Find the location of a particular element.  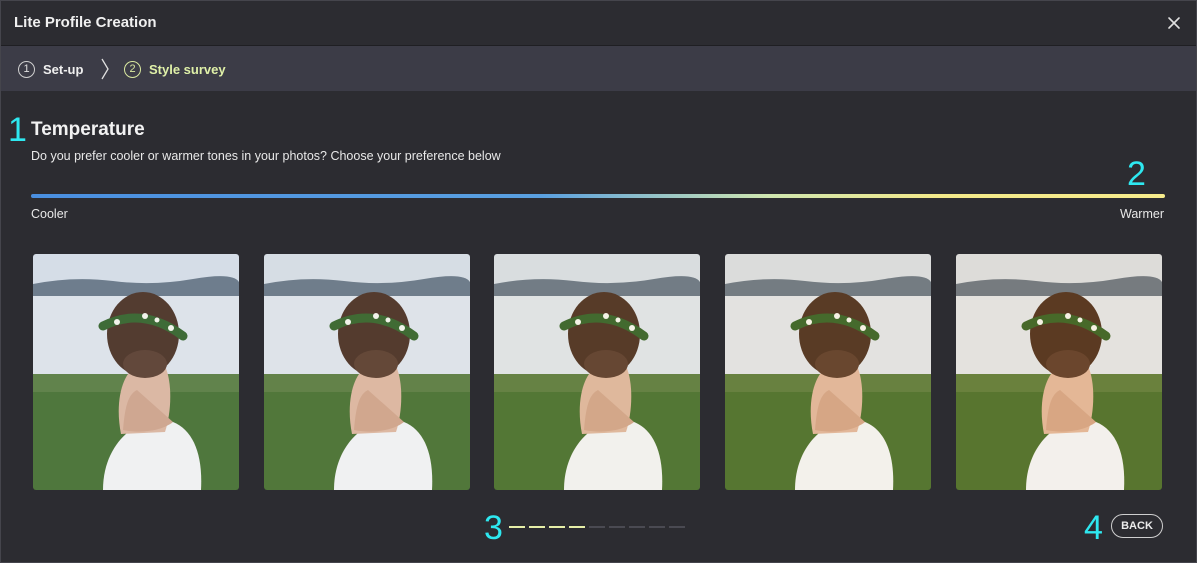

back-button: BACK is located at coordinates (1137, 526).